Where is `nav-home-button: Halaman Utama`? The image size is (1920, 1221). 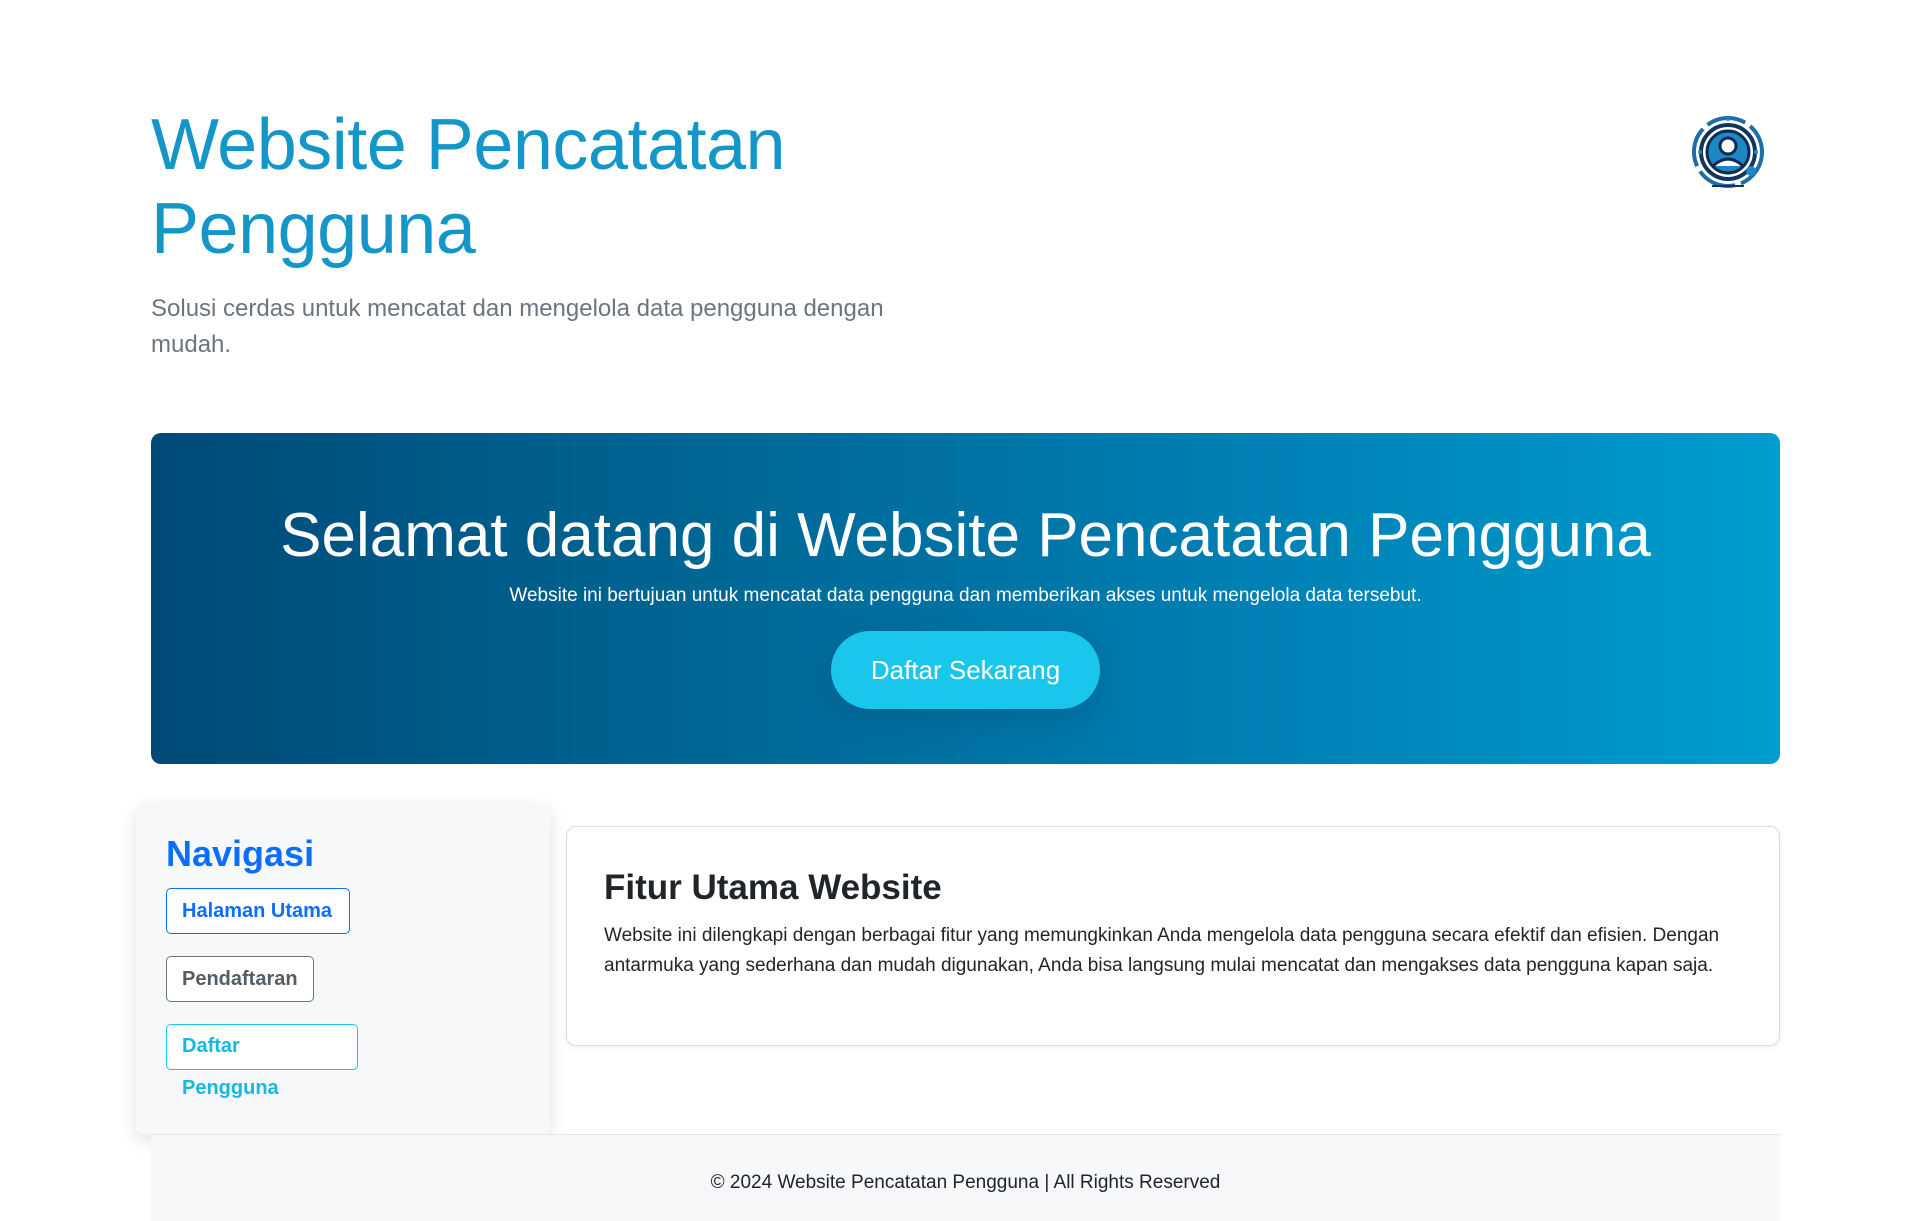
nav-home-button: Halaman Utama is located at coordinates (258, 911).